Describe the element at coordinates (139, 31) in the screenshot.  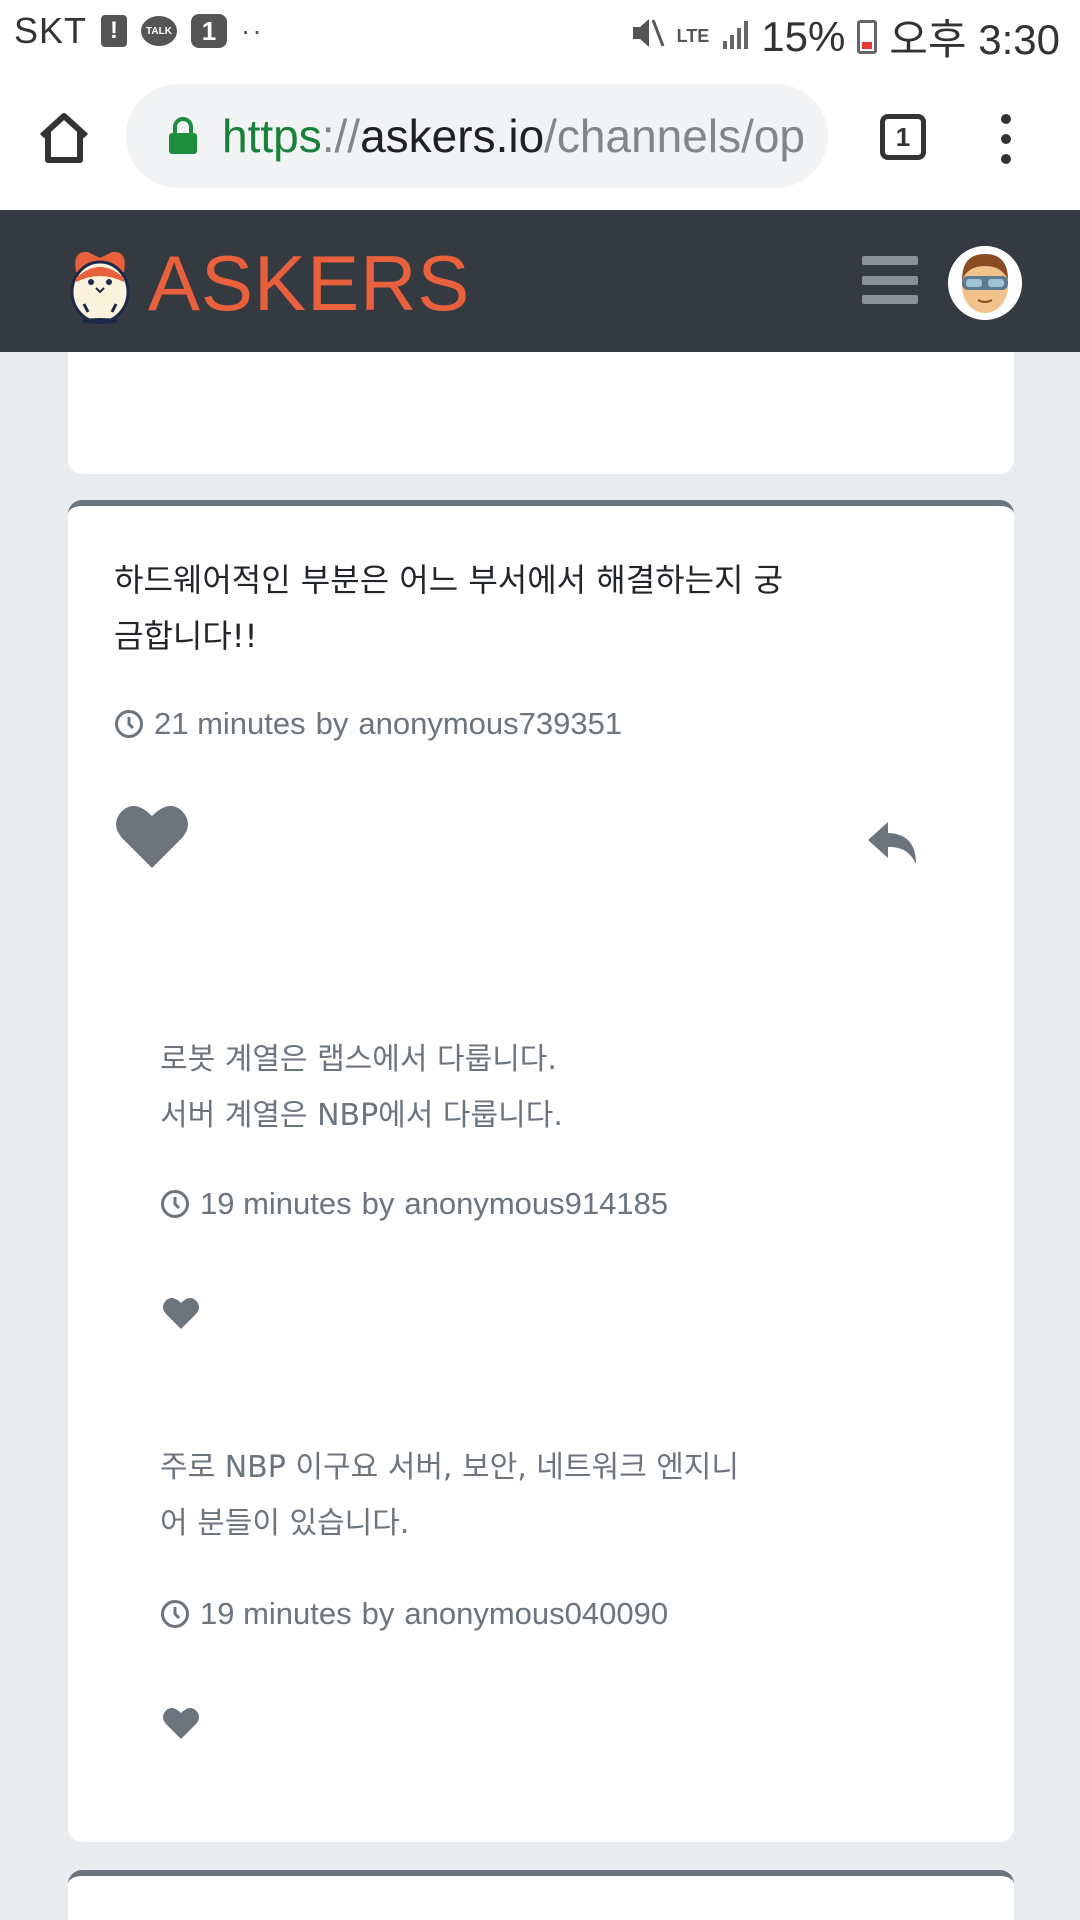
I see `status-left: SKT ! TALK 1 ··` at that location.